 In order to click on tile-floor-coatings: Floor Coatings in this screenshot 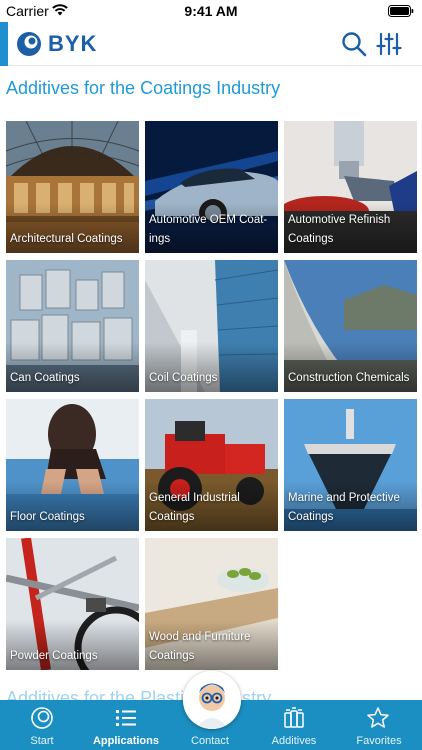, I will do `click(72, 465)`.